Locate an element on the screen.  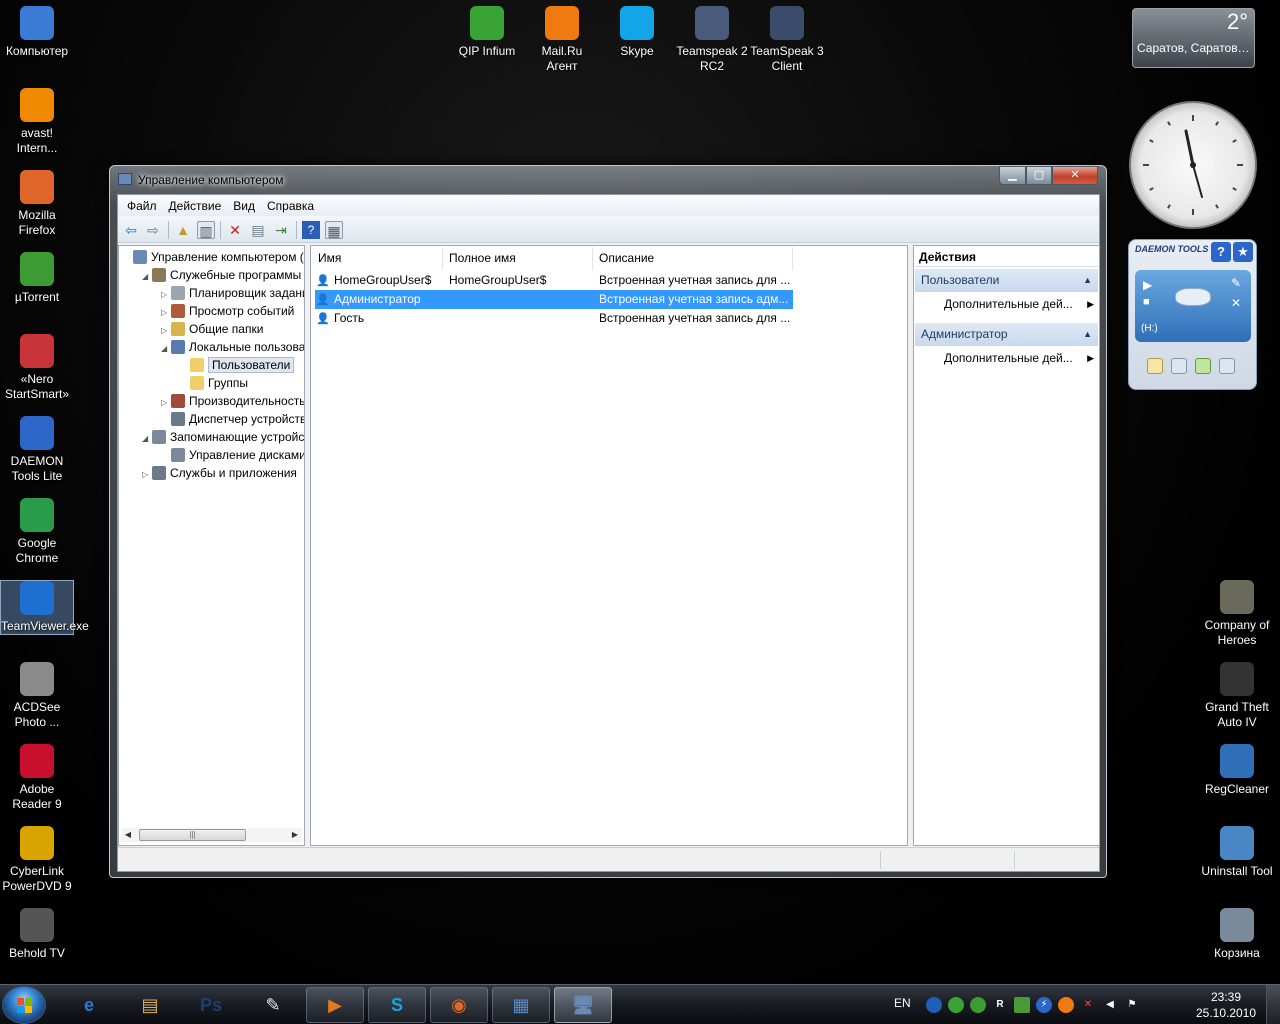
image-catalog-icon is located at coordinates (1179, 366).